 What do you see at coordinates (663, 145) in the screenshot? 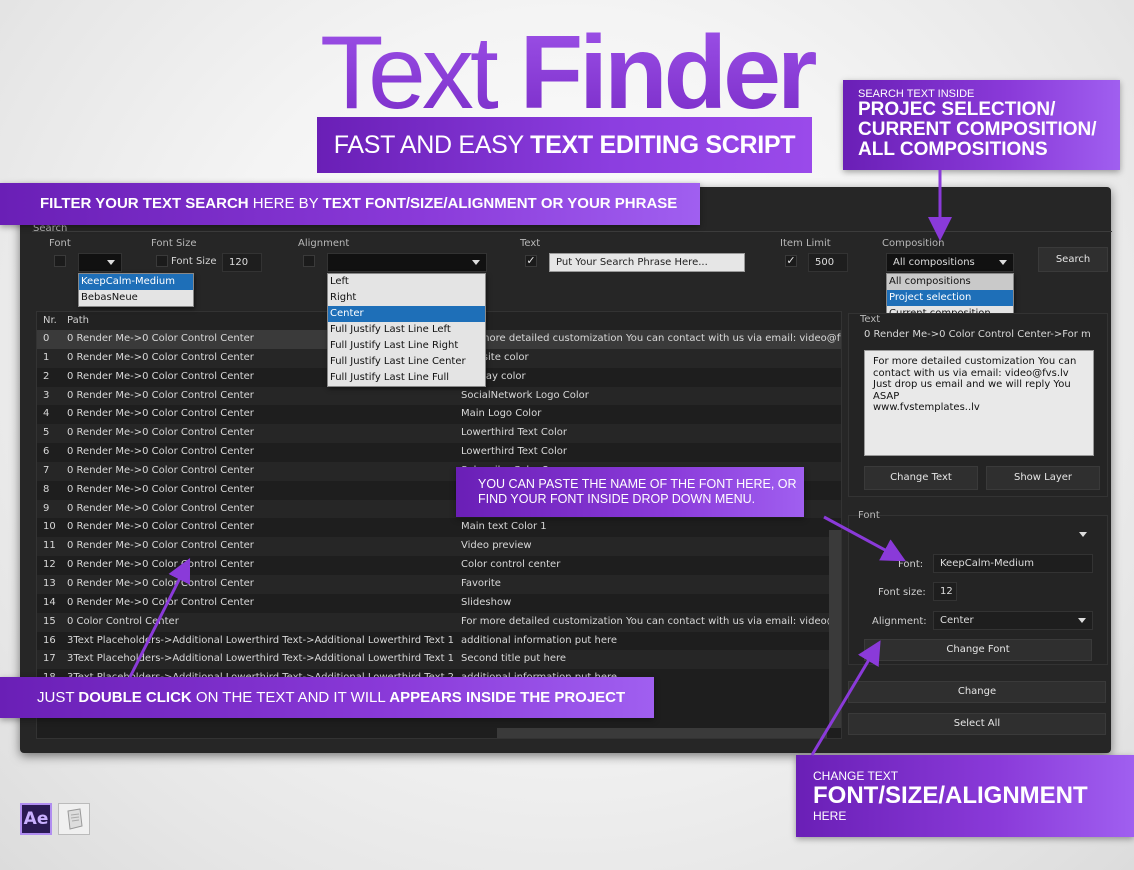
I see `hero-subtitle-bold: TEXT EDITING SCRIPT` at bounding box center [663, 145].